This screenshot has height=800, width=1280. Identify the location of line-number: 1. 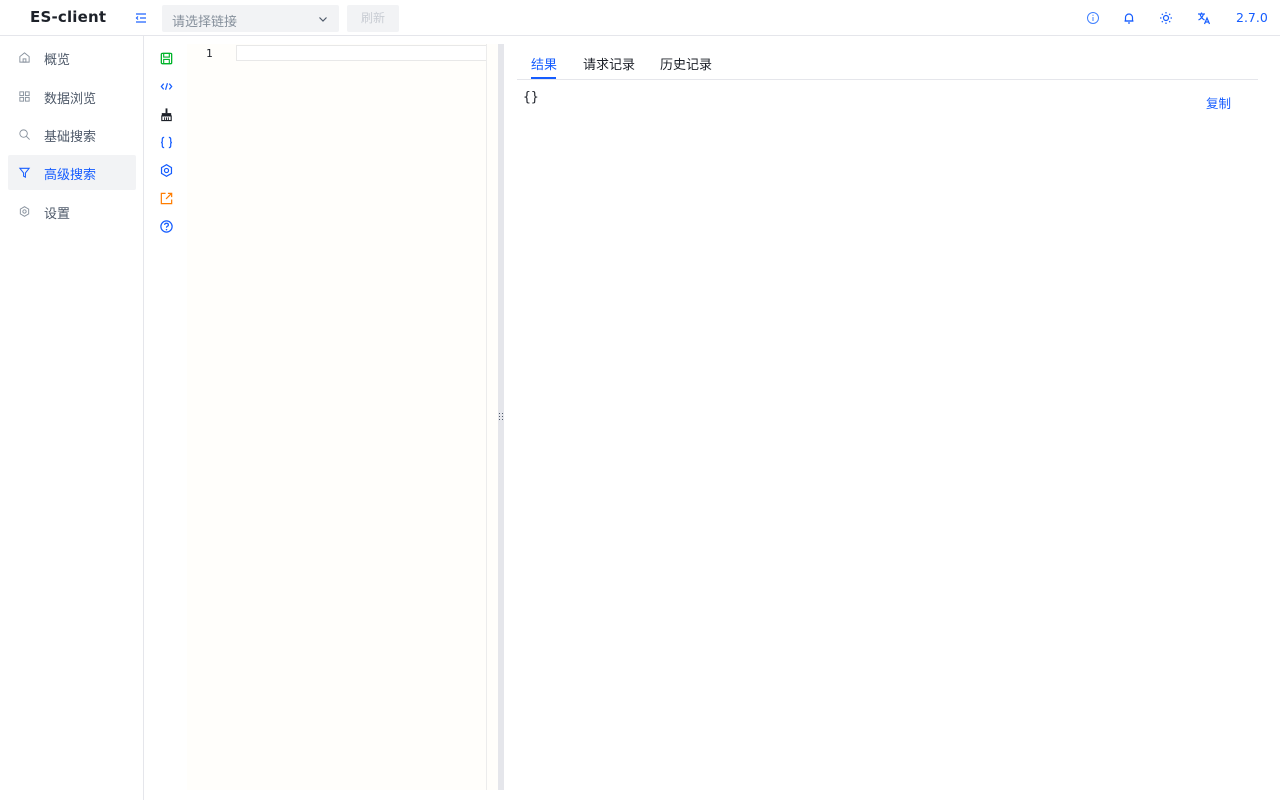
(209, 53).